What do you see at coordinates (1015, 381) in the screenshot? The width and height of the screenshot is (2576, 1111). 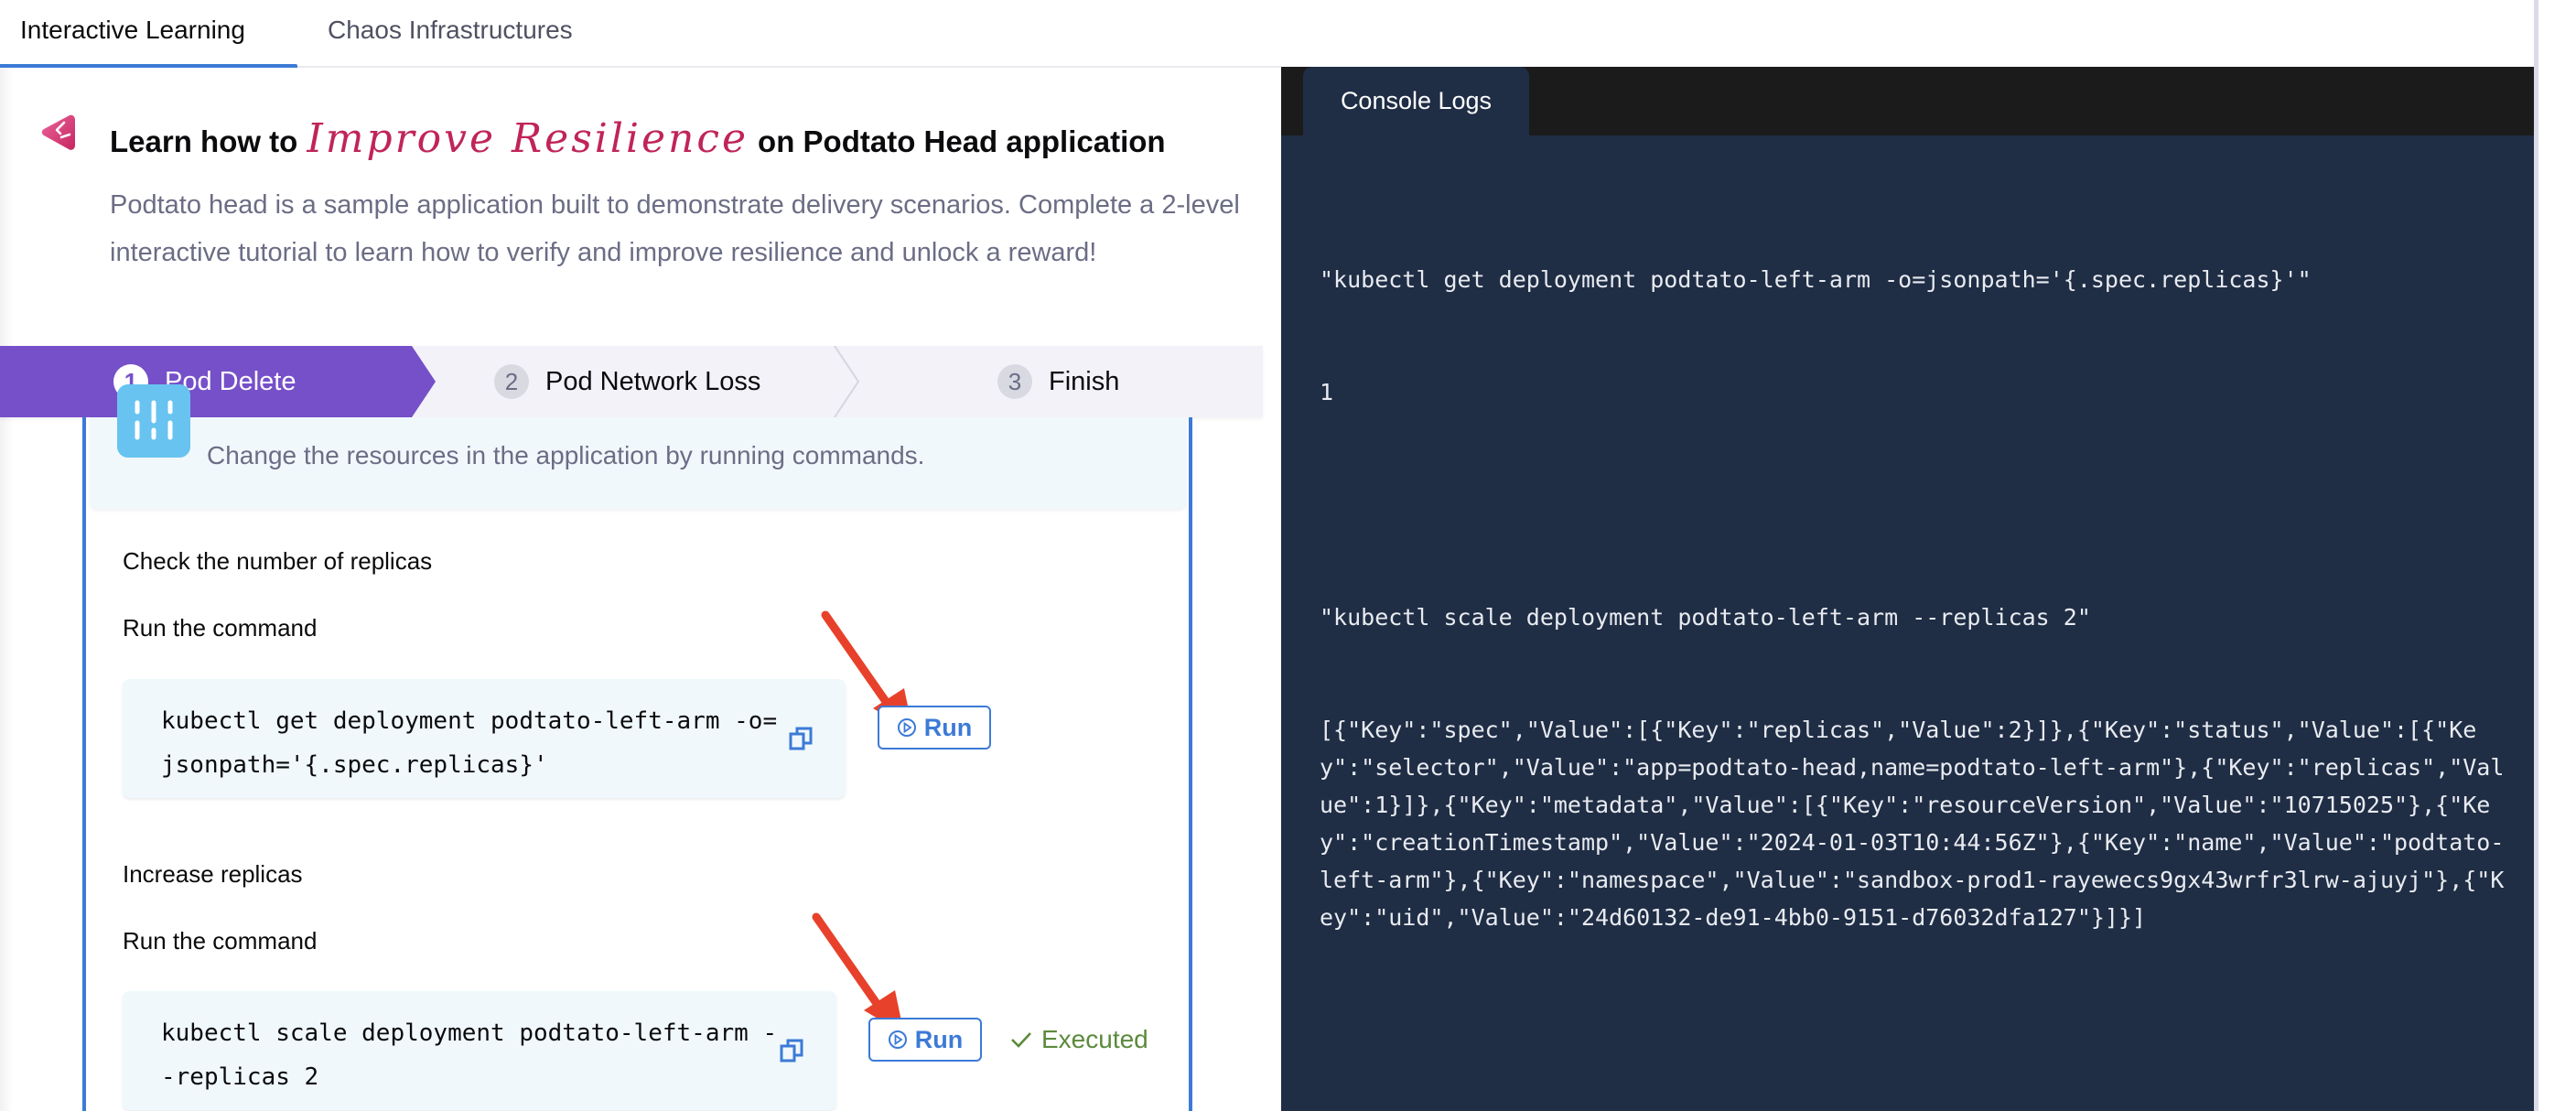 I see `step-number: 3` at bounding box center [1015, 381].